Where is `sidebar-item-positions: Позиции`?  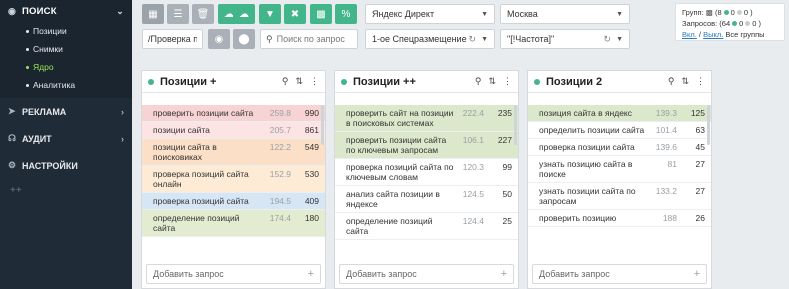 sidebar-item-positions: Позиции is located at coordinates (66, 31).